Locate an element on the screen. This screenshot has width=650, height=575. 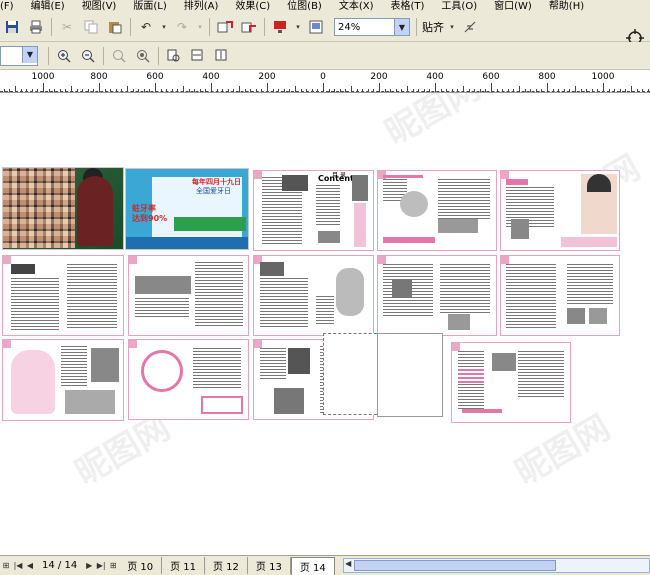
ruler-label: 400 is located at coordinates (211, 77).